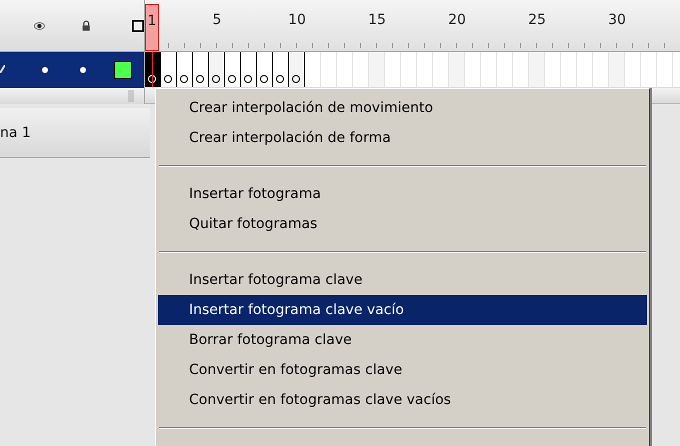  I want to click on menu-item: Insertar fotograma clave, so click(402, 280).